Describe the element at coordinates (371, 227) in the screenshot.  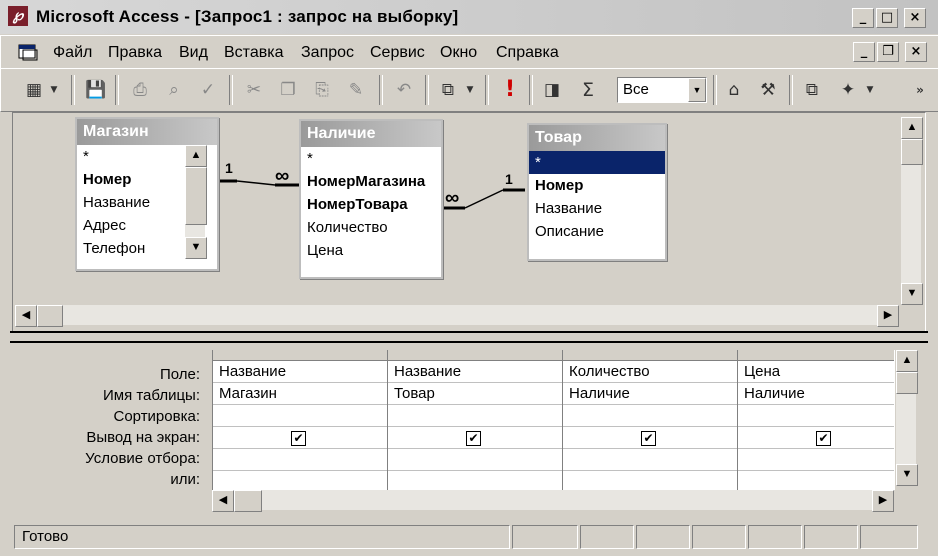
I see `field-item: Количество` at that location.